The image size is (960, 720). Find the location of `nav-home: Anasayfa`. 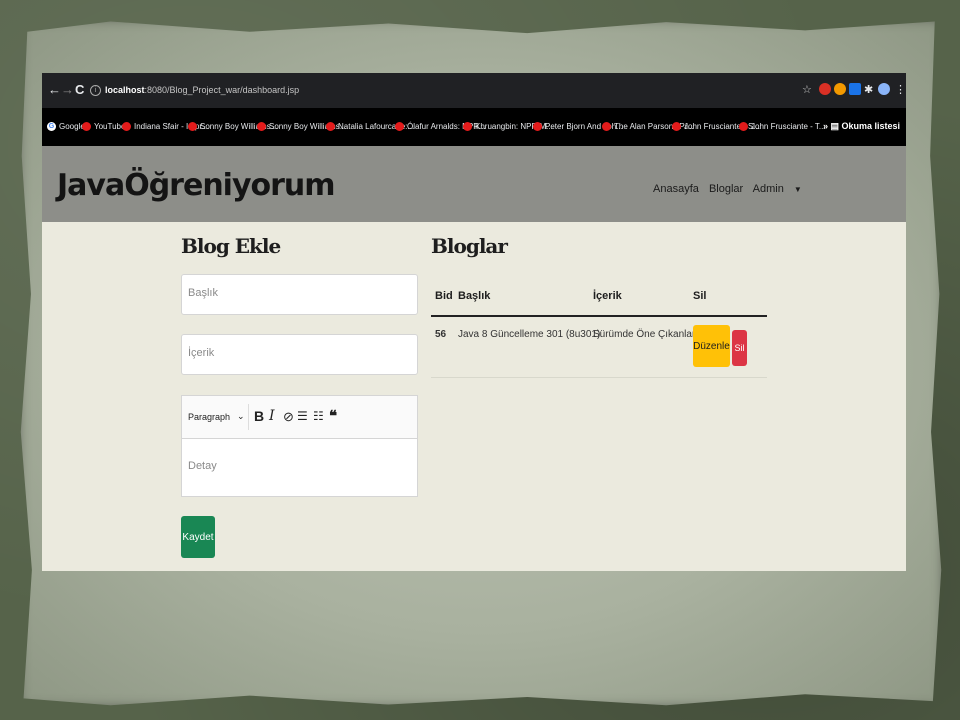

nav-home: Anasayfa is located at coordinates (676, 189).